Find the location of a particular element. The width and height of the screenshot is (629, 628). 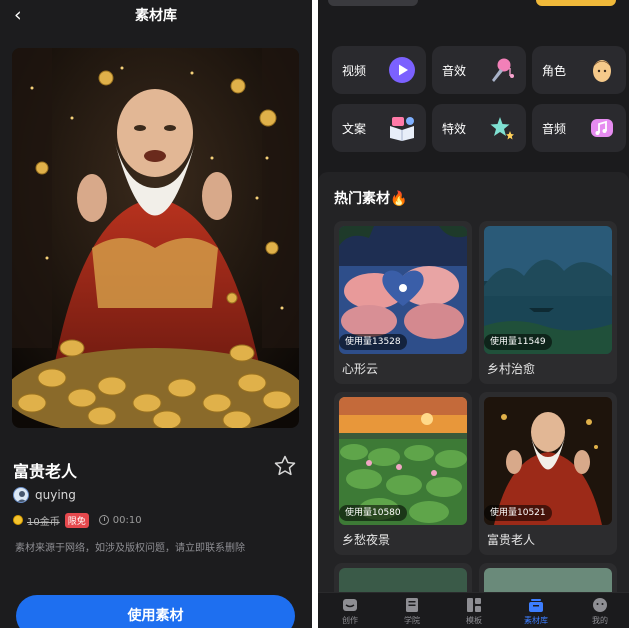

page-title: 素材库 is located at coordinates (156, 16).